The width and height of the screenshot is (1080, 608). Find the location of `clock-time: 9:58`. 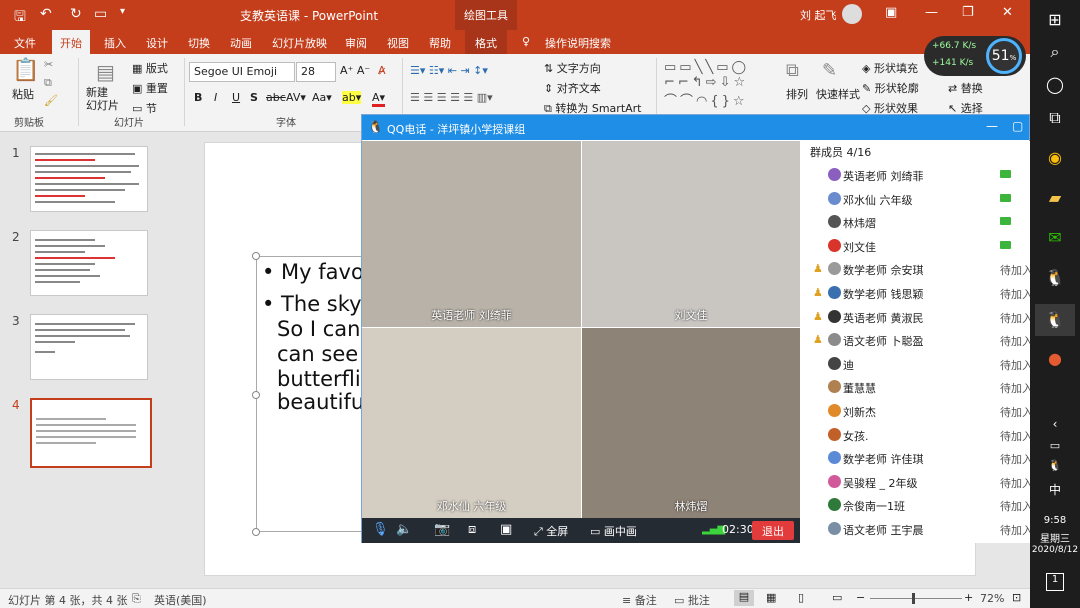

clock-time: 9:58 is located at coordinates (1055, 520).